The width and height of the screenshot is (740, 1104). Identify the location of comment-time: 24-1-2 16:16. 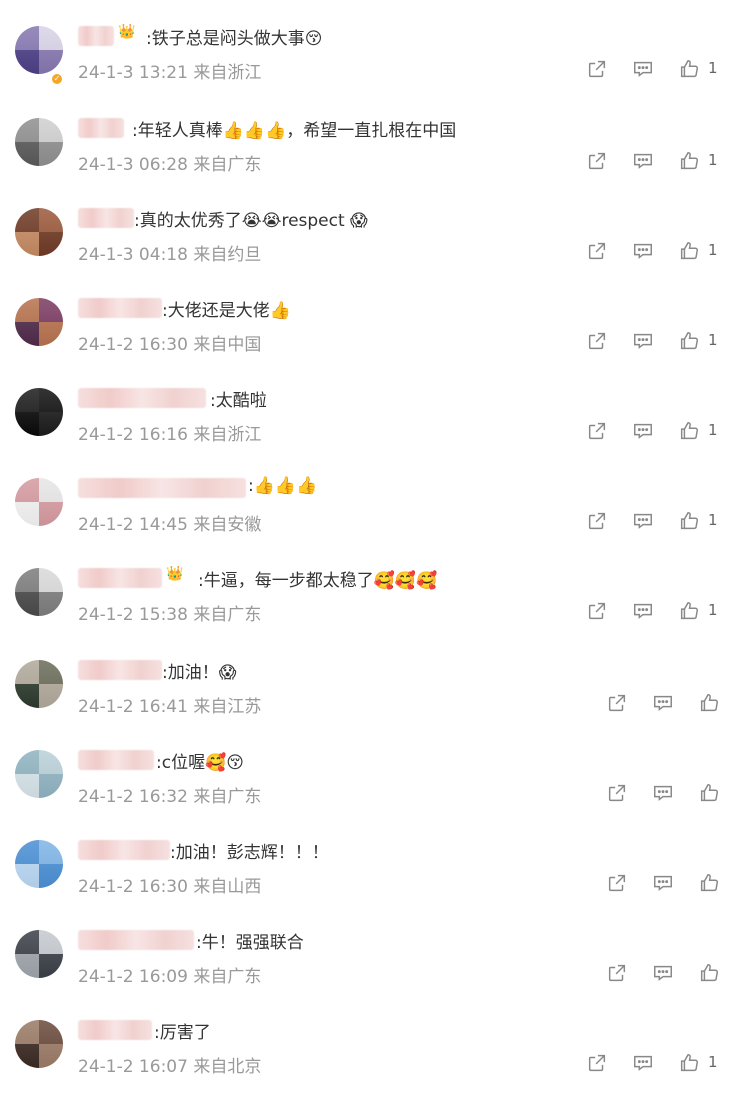
(133, 435).